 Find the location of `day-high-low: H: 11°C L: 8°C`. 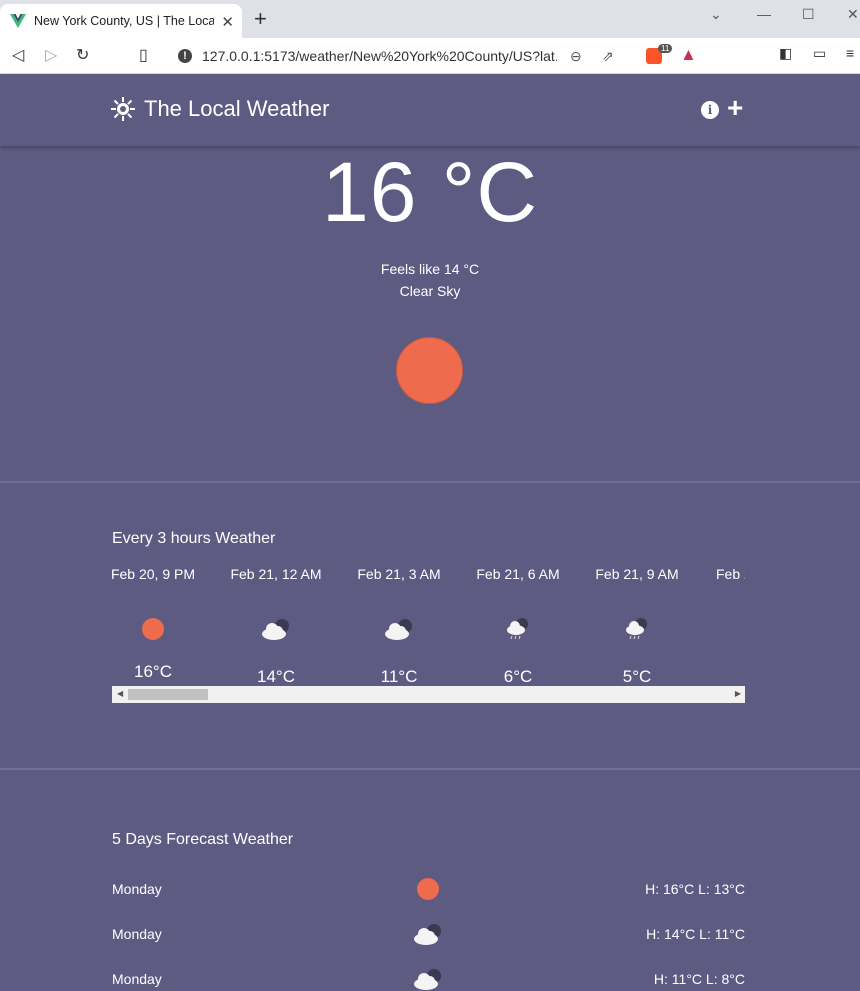

day-high-low: H: 11°C L: 8°C is located at coordinates (699, 979).